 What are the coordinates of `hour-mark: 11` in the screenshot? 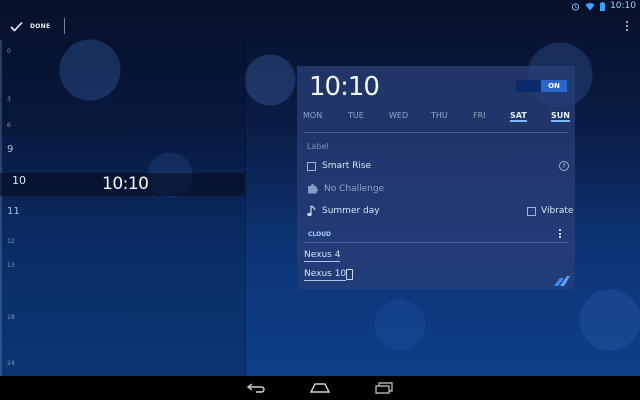 It's located at (13, 211).